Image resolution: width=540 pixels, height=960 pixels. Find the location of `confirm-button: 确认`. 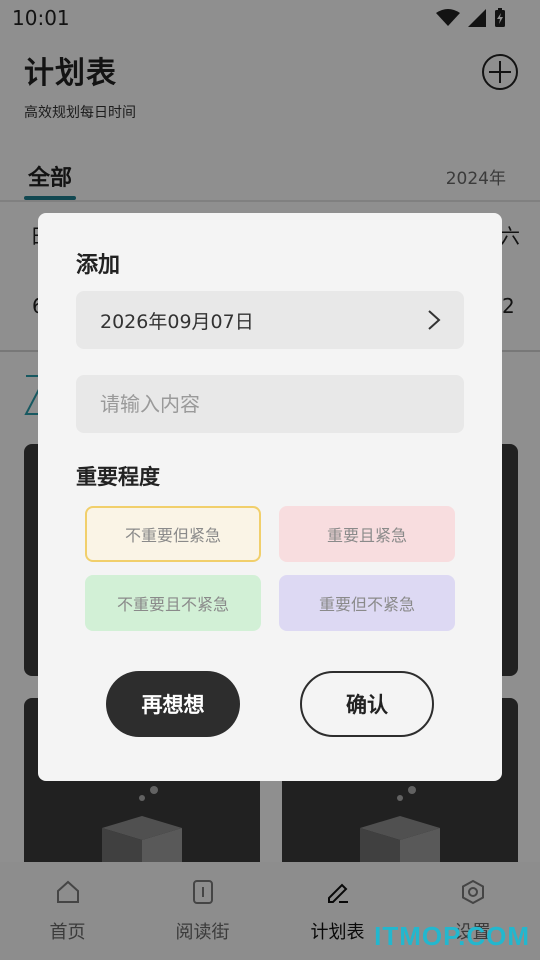

confirm-button: 确认 is located at coordinates (367, 704).